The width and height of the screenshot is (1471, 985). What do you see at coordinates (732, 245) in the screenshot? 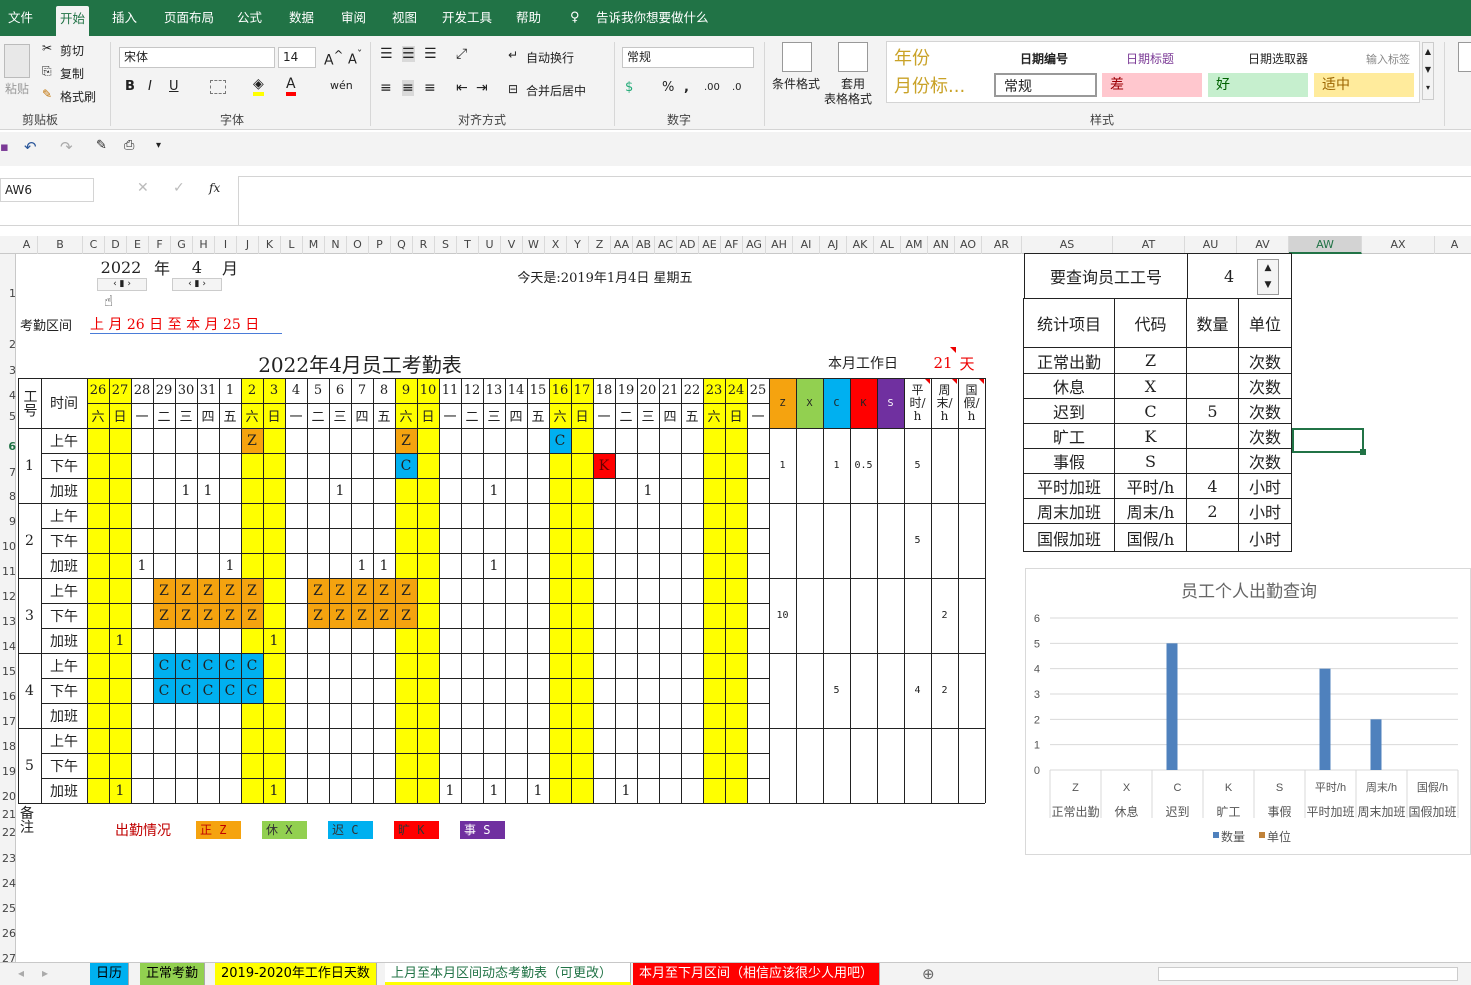
I see `column-af: AF` at bounding box center [732, 245].